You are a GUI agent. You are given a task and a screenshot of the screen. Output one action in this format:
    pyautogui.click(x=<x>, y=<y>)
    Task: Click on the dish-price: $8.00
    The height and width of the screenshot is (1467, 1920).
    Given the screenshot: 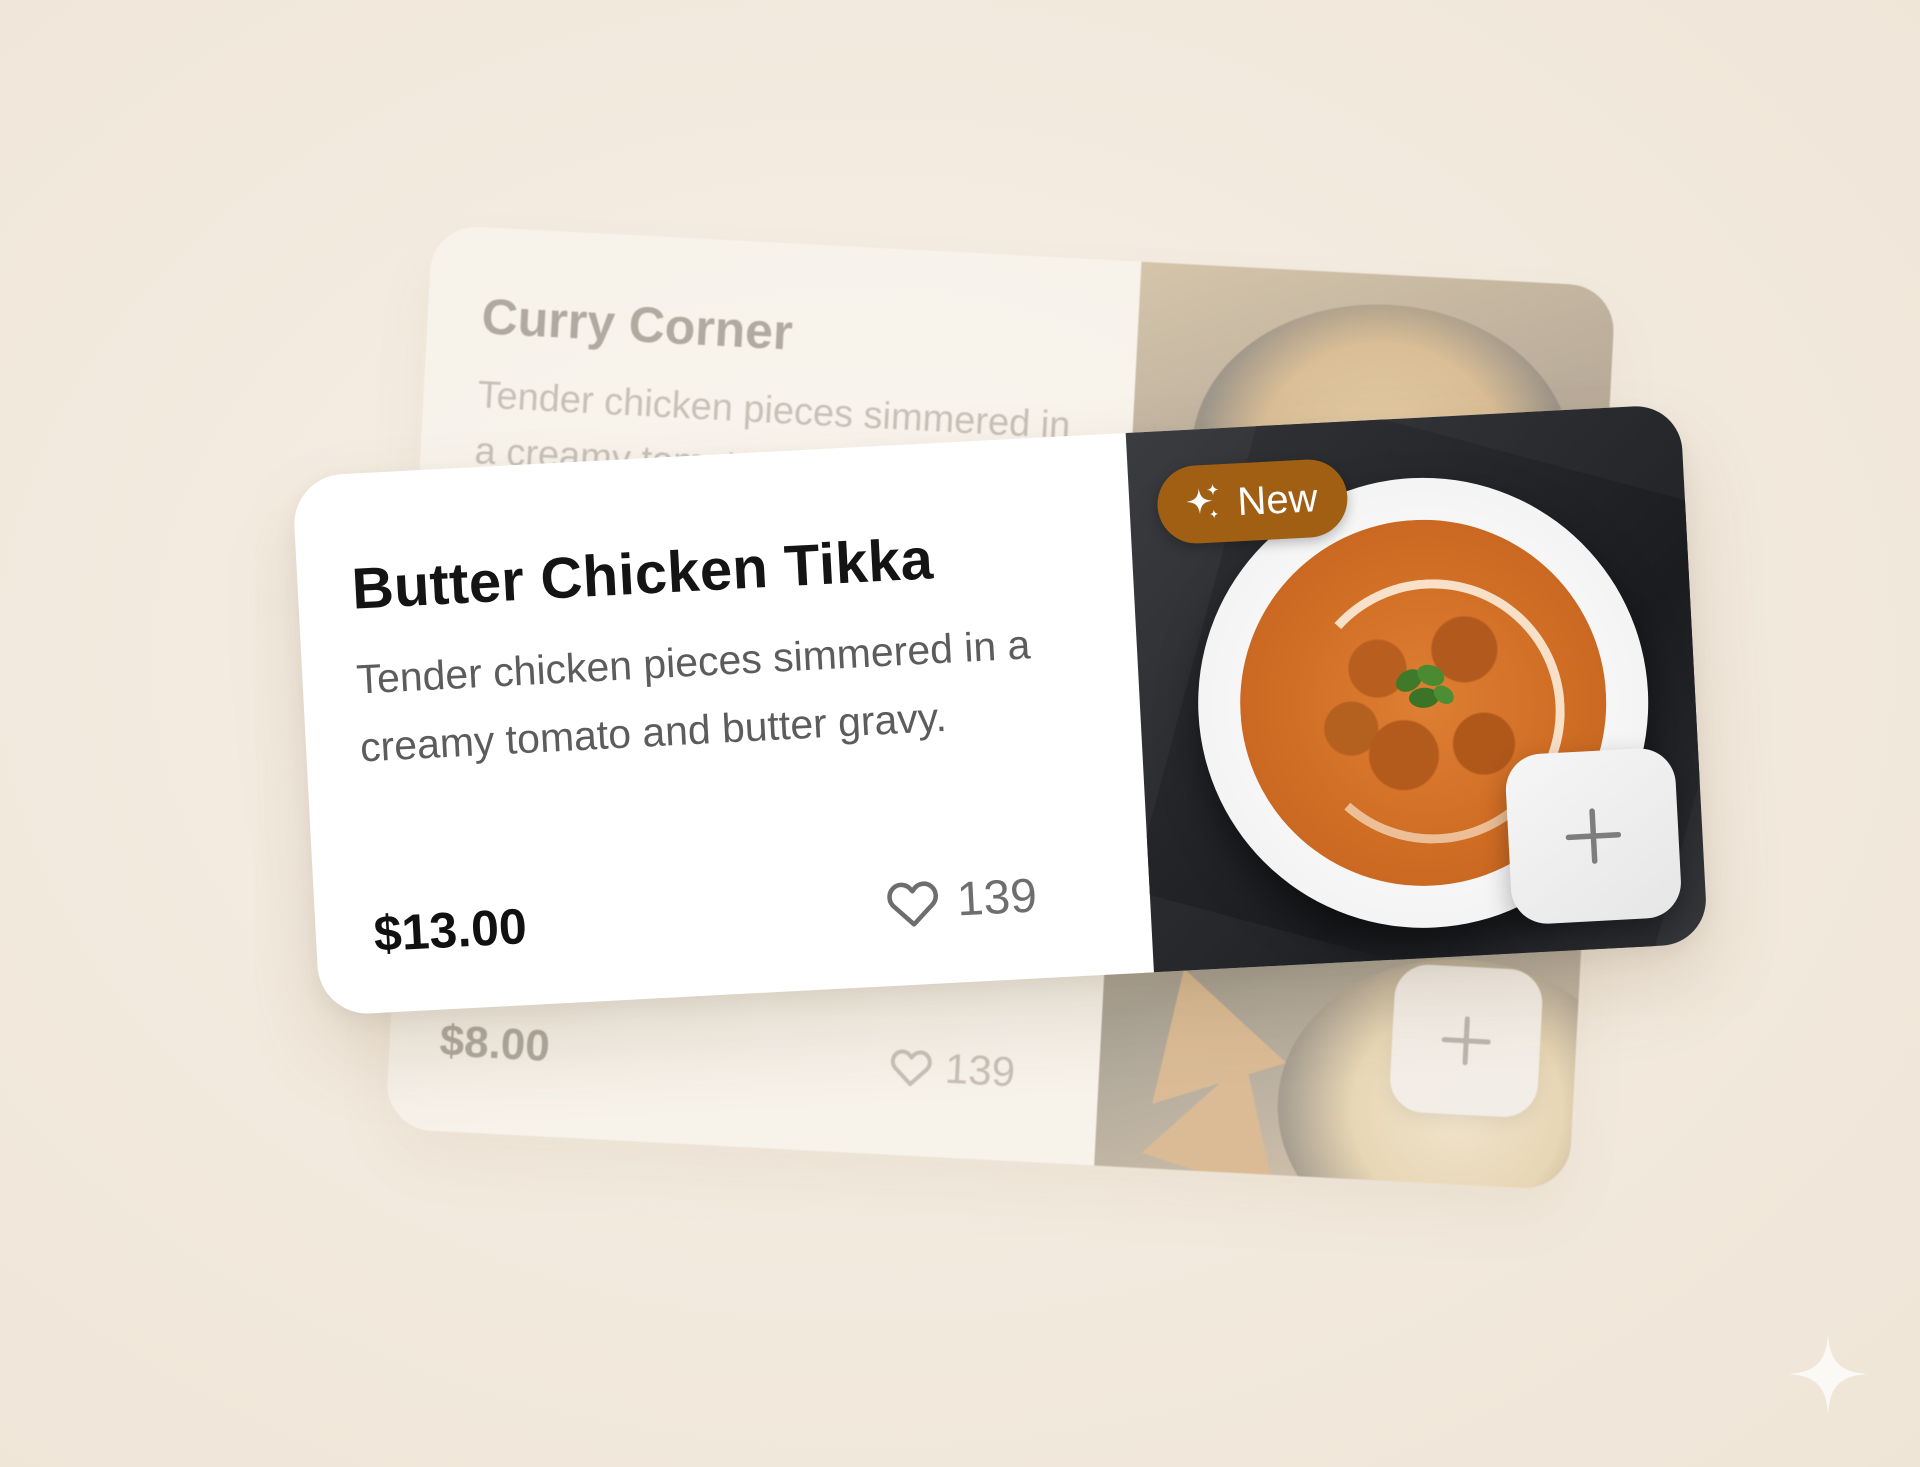 What is the action you would take?
    pyautogui.click(x=495, y=1043)
    